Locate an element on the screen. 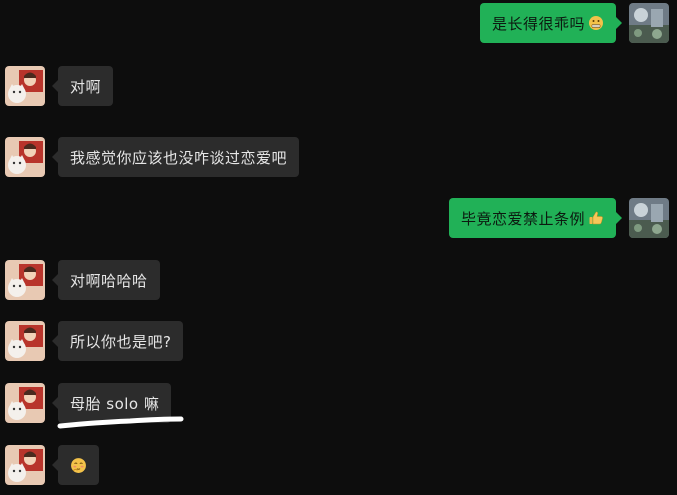 The height and width of the screenshot is (495, 677). message-bubble: 是长得很乖吗 is located at coordinates (547, 23).